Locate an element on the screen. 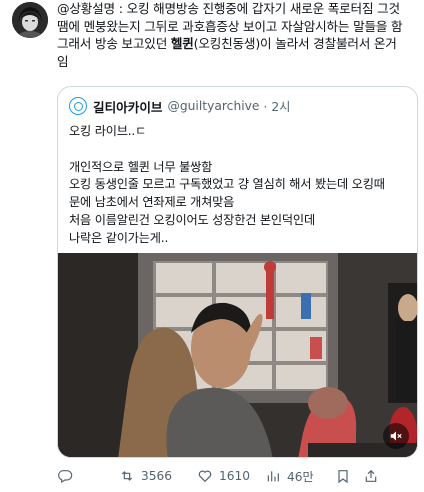 This screenshot has width=424, height=492. retweet-button: 3566 is located at coordinates (153, 476).